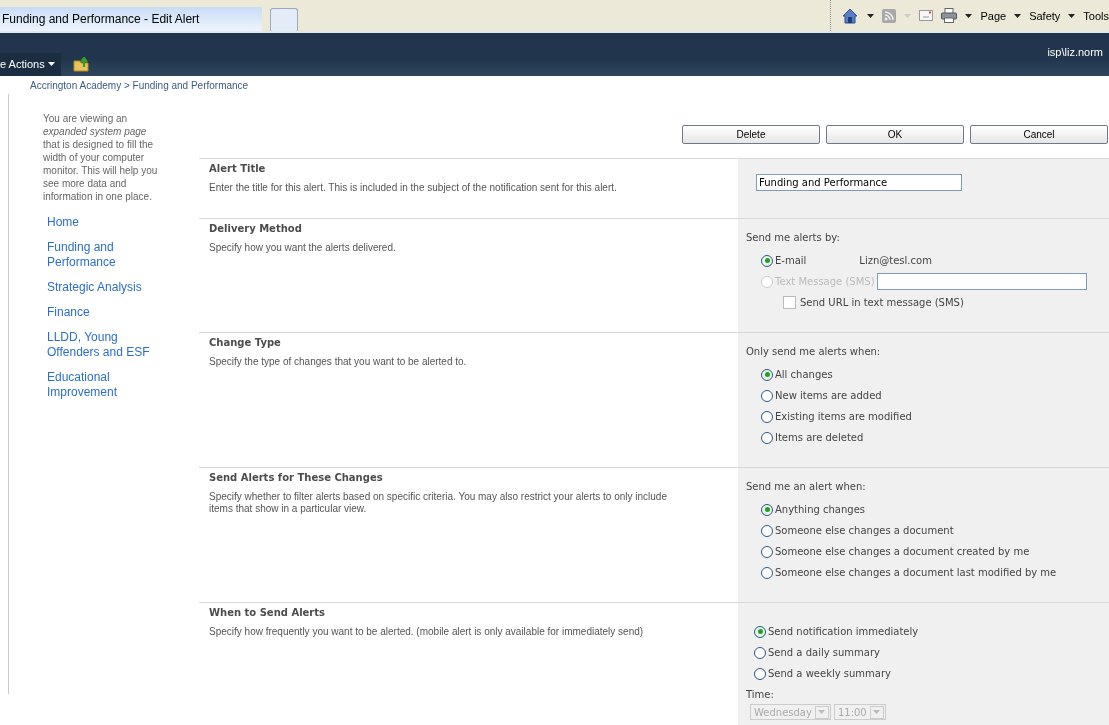  What do you see at coordinates (828, 395) in the screenshot?
I see `radio-label: New items are added` at bounding box center [828, 395].